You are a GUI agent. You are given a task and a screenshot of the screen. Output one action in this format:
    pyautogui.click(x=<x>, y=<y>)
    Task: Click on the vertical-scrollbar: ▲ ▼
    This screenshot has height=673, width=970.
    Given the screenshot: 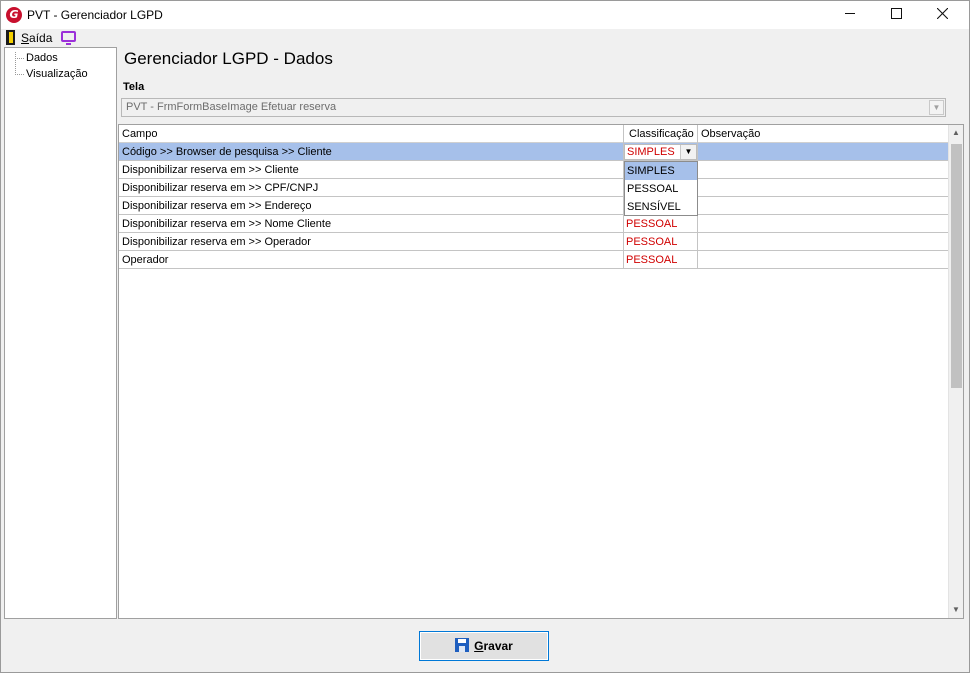 What is the action you would take?
    pyautogui.click(x=955, y=371)
    